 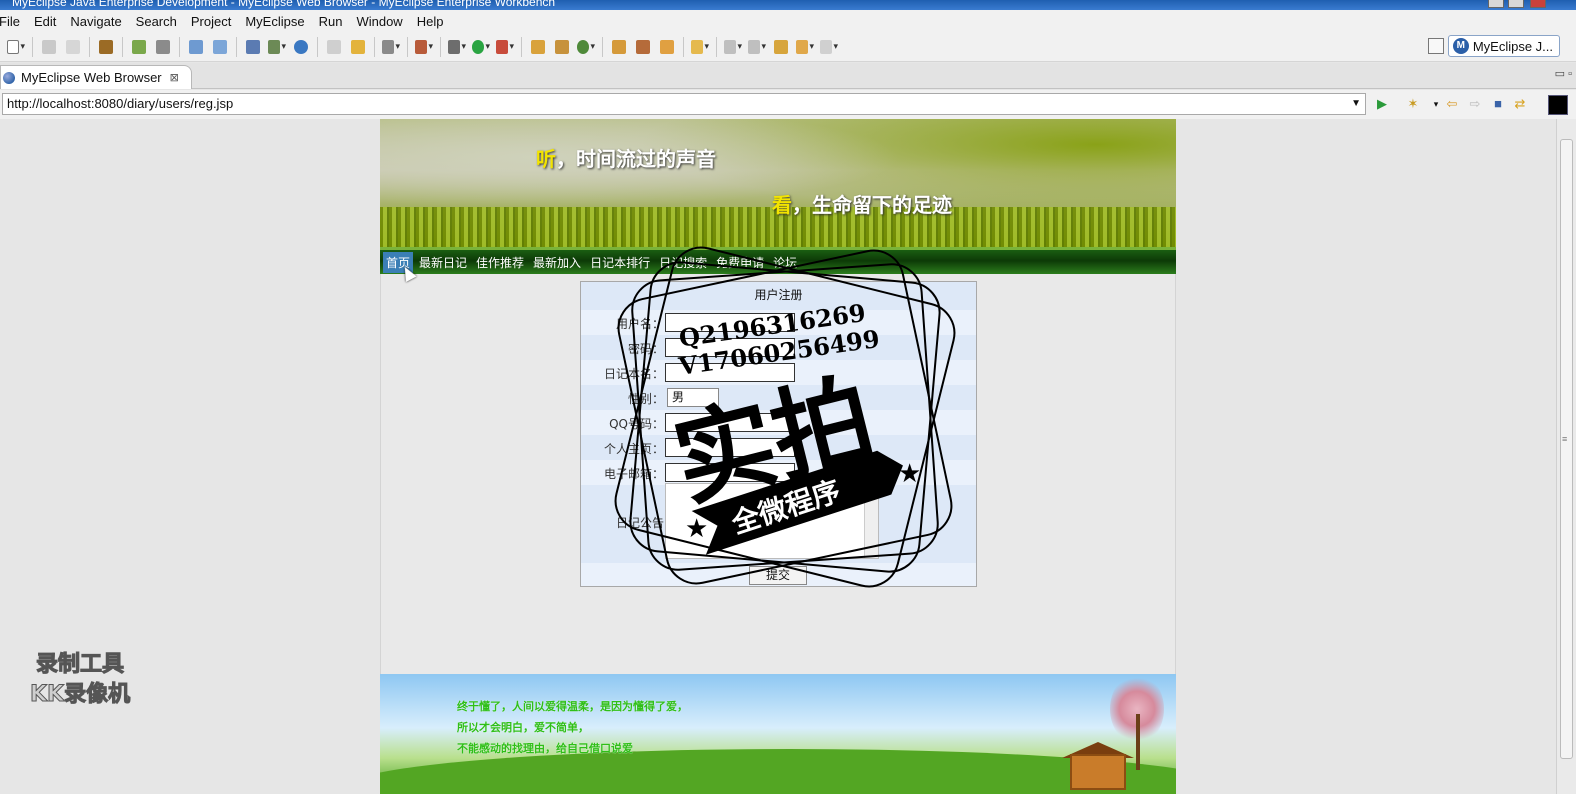 I want to click on new-package-icon, so click(x=562, y=47).